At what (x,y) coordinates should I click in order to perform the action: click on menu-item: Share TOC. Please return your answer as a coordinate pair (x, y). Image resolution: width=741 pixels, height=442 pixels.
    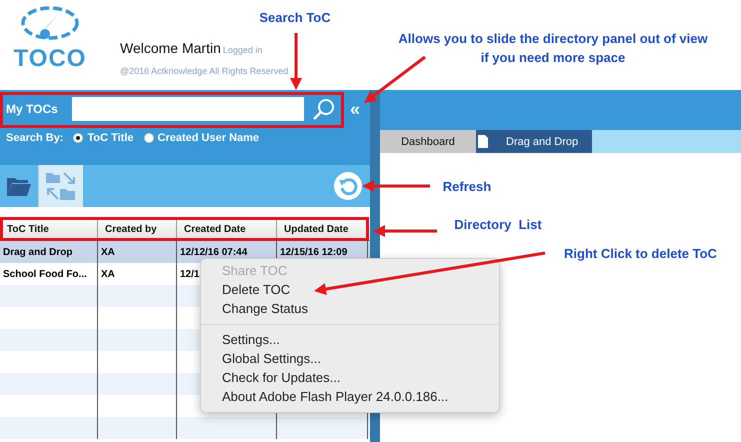
    Looking at the image, I should click on (254, 271).